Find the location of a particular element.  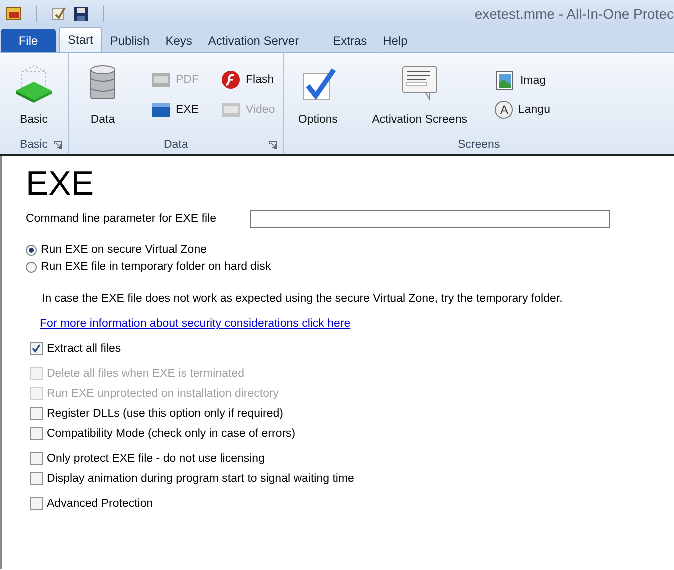

window-title: exetest.mme - All-In-One Protec is located at coordinates (574, 14).